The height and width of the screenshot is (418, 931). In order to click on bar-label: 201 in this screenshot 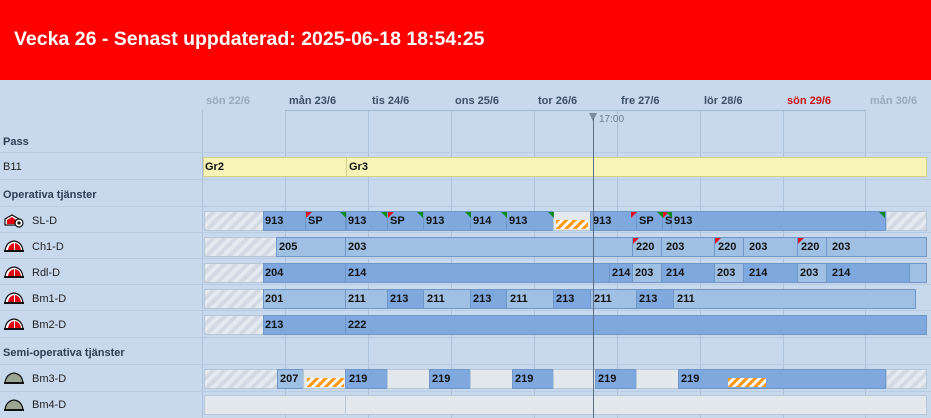, I will do `click(274, 299)`.